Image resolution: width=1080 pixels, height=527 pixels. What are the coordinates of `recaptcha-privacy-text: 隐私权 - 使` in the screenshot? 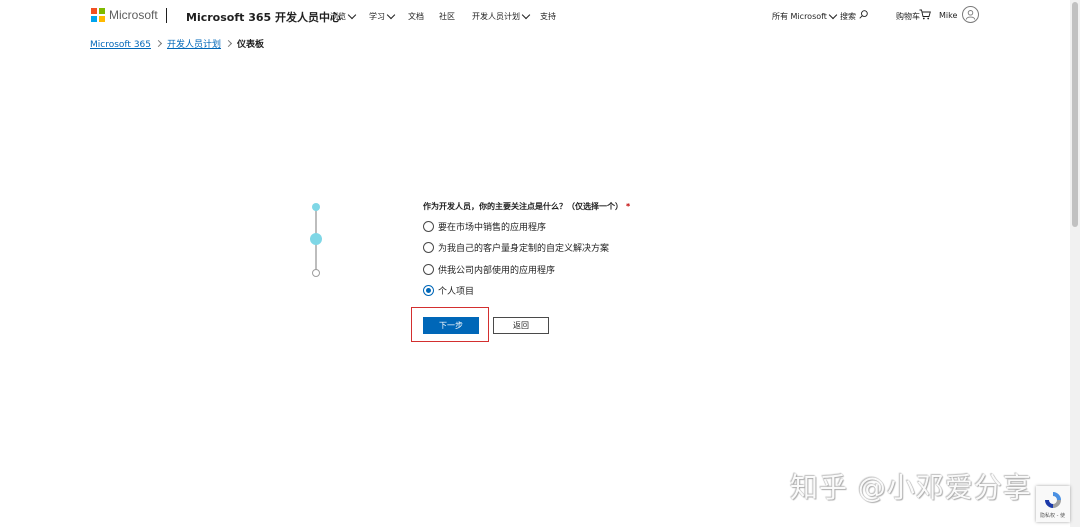 It's located at (1052, 515).